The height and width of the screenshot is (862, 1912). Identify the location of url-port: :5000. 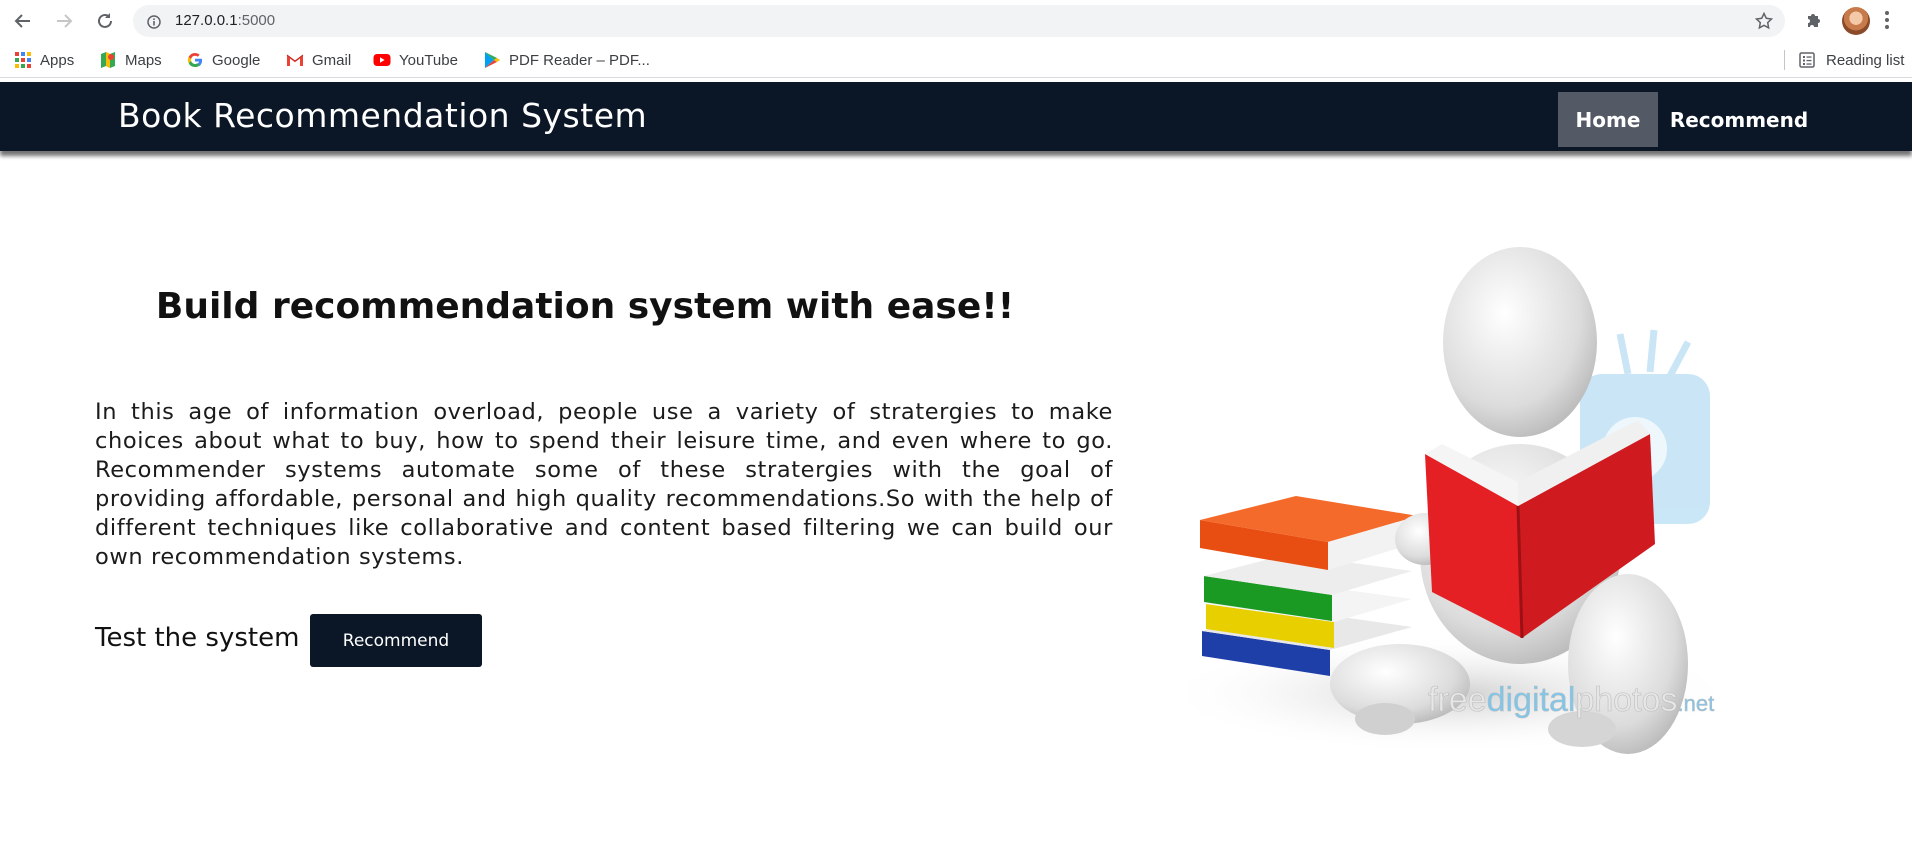
(256, 20).